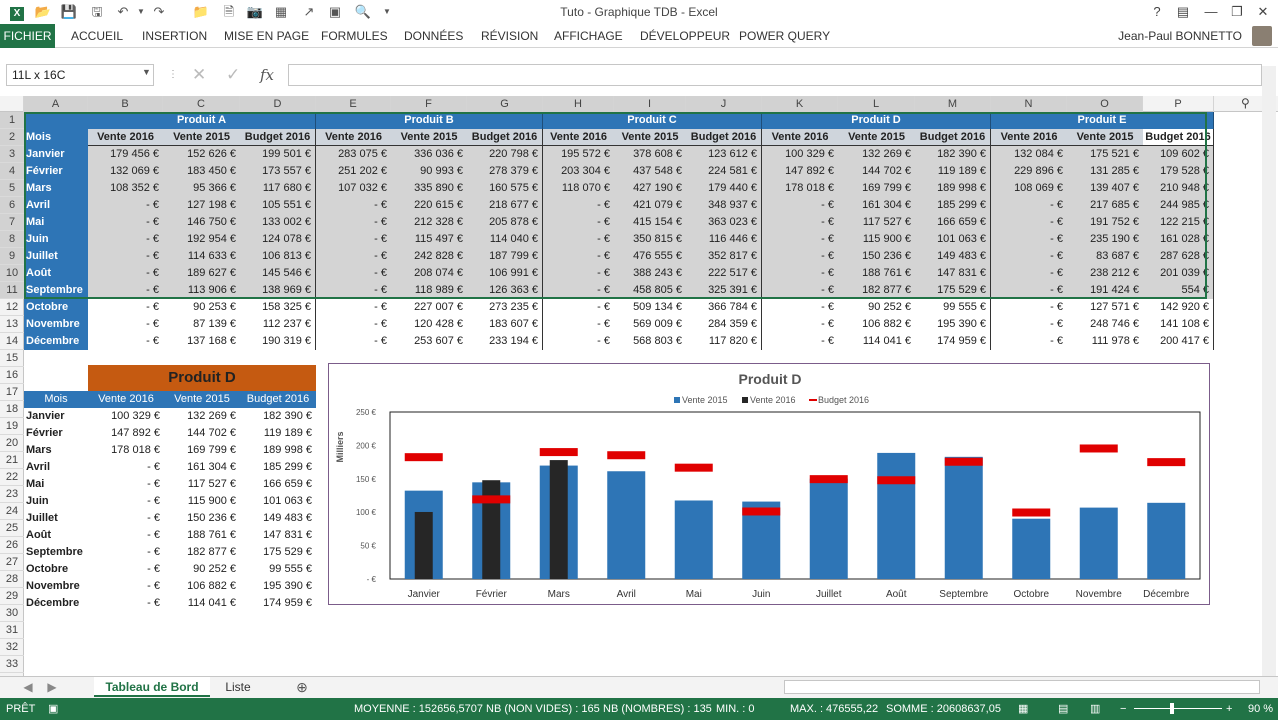  What do you see at coordinates (199, 75) in the screenshot?
I see `cancel-icon: ✕` at bounding box center [199, 75].